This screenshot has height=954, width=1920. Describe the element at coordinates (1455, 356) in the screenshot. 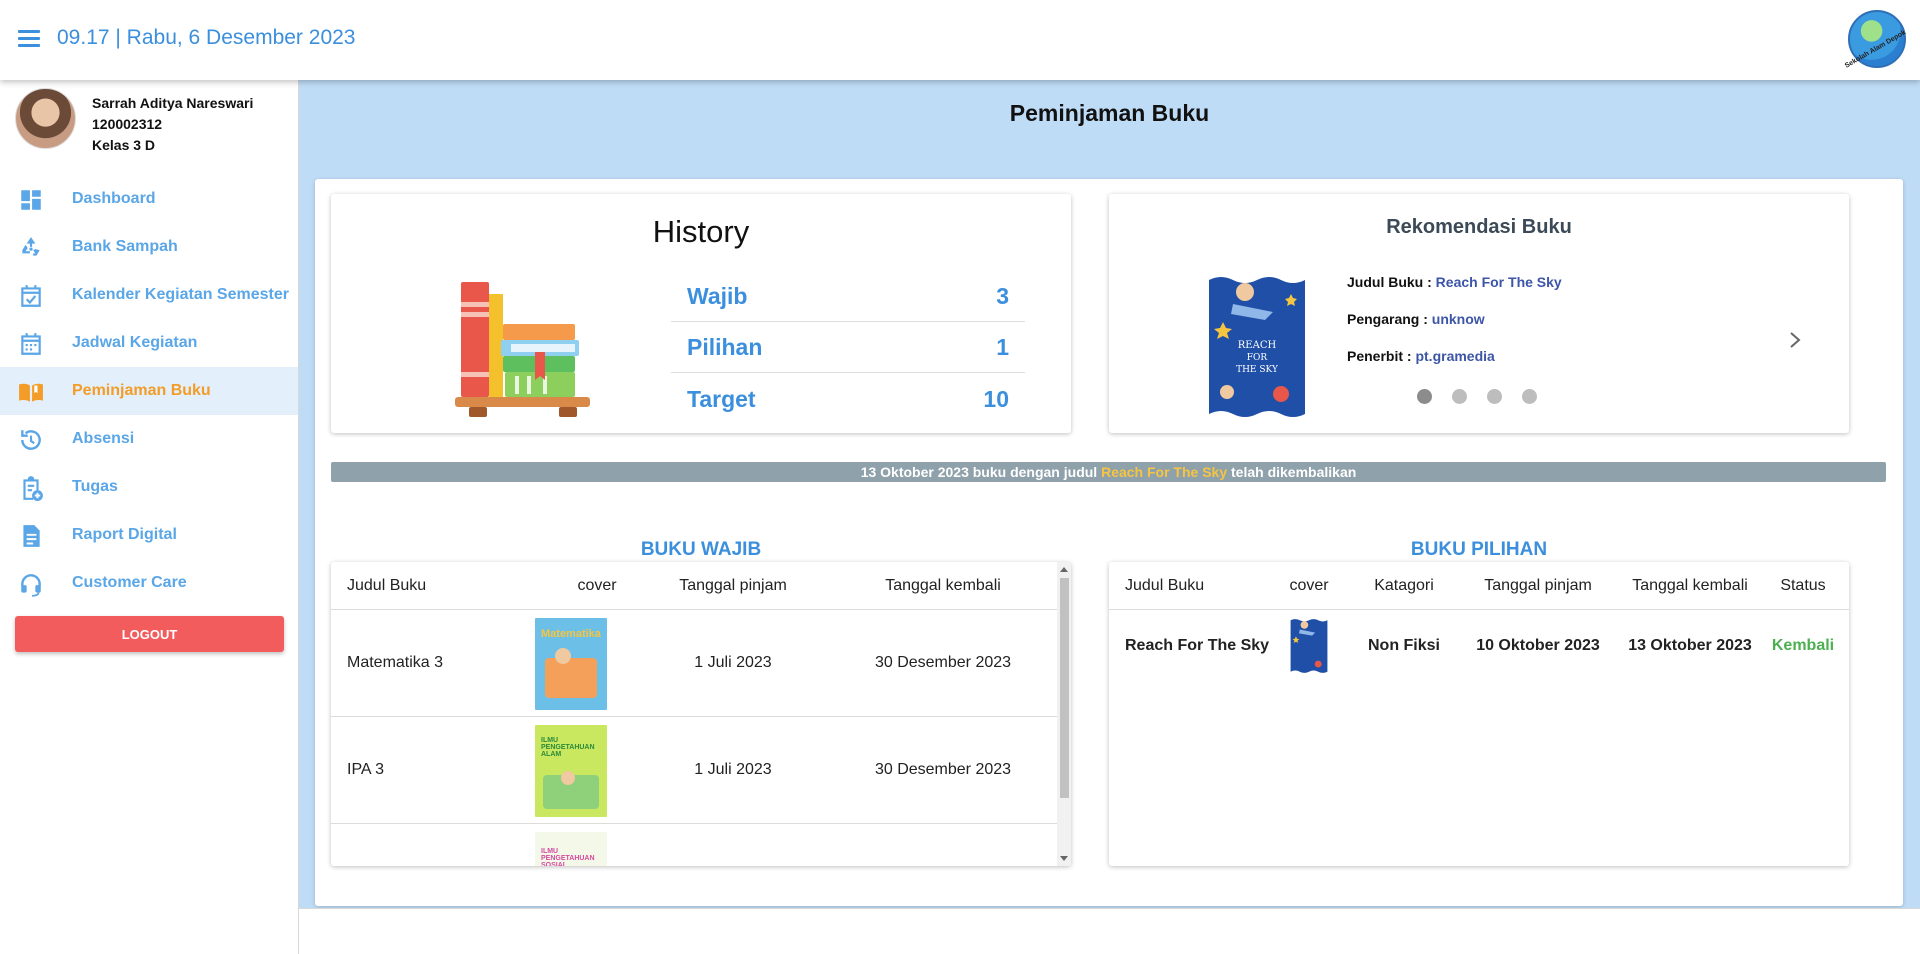

I see `penerbit-value: pt.gramedia` at that location.